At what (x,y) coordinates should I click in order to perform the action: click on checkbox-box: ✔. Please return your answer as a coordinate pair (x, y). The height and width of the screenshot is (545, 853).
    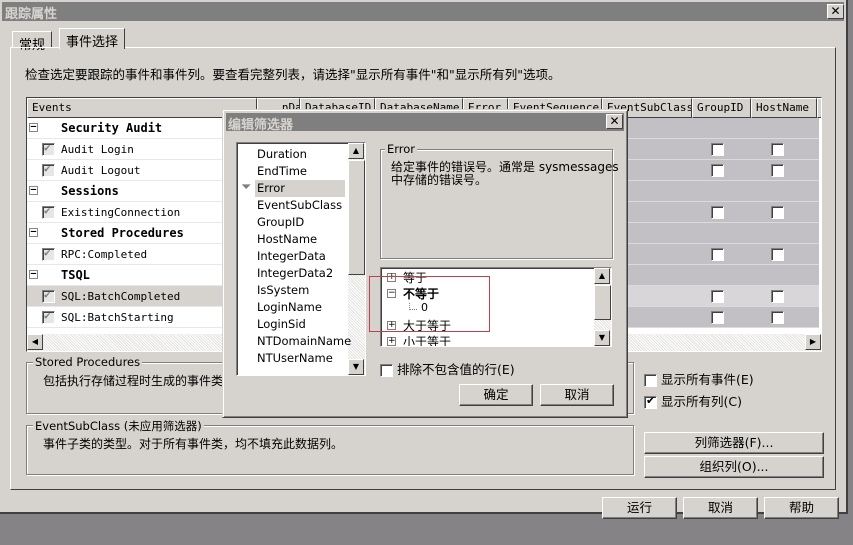
    Looking at the image, I should click on (650, 401).